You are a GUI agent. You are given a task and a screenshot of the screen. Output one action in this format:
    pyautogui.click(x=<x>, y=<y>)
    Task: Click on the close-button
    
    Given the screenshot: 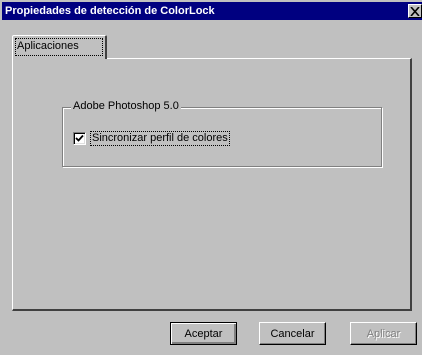 What is the action you would take?
    pyautogui.click(x=415, y=11)
    